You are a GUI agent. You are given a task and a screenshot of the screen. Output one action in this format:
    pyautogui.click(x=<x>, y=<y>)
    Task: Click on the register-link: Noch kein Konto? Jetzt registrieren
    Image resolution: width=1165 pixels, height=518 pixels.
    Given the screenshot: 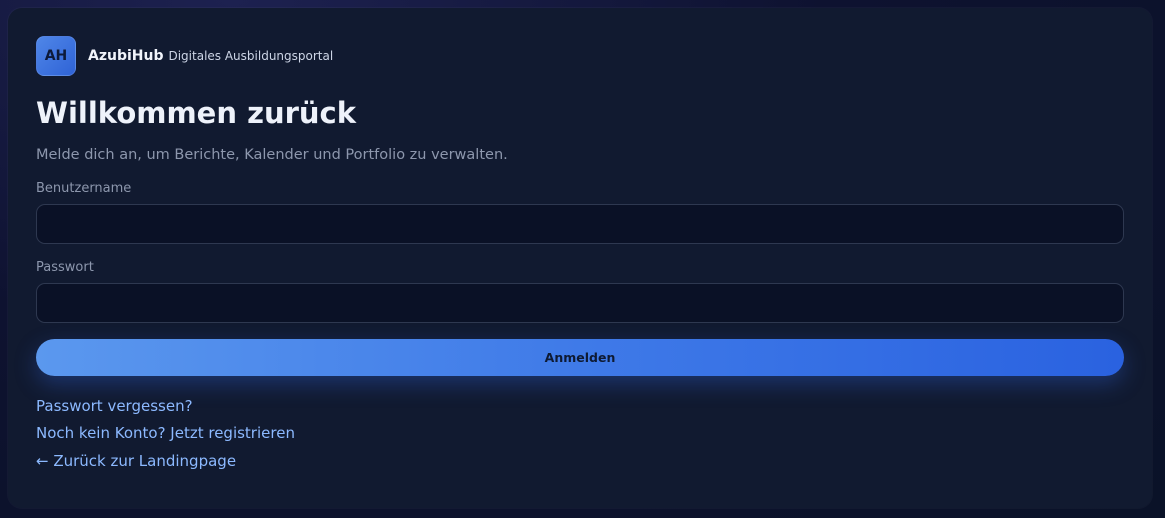 What is the action you would take?
    pyautogui.click(x=580, y=434)
    